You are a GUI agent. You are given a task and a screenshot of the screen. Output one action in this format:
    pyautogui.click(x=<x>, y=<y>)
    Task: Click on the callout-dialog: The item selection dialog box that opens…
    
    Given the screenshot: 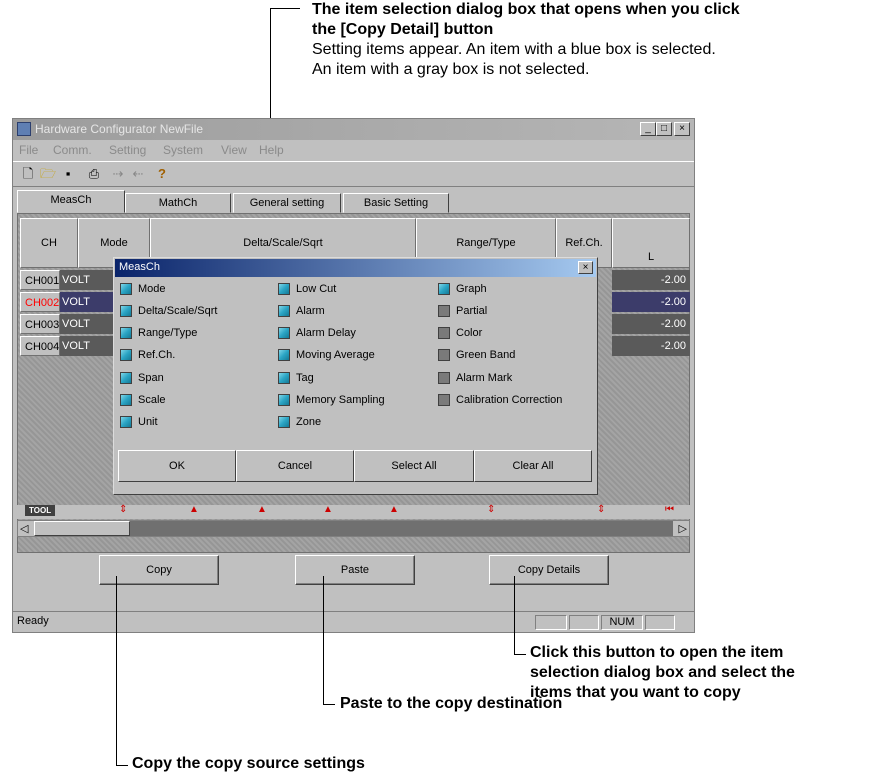 What is the action you would take?
    pyautogui.click(x=597, y=40)
    